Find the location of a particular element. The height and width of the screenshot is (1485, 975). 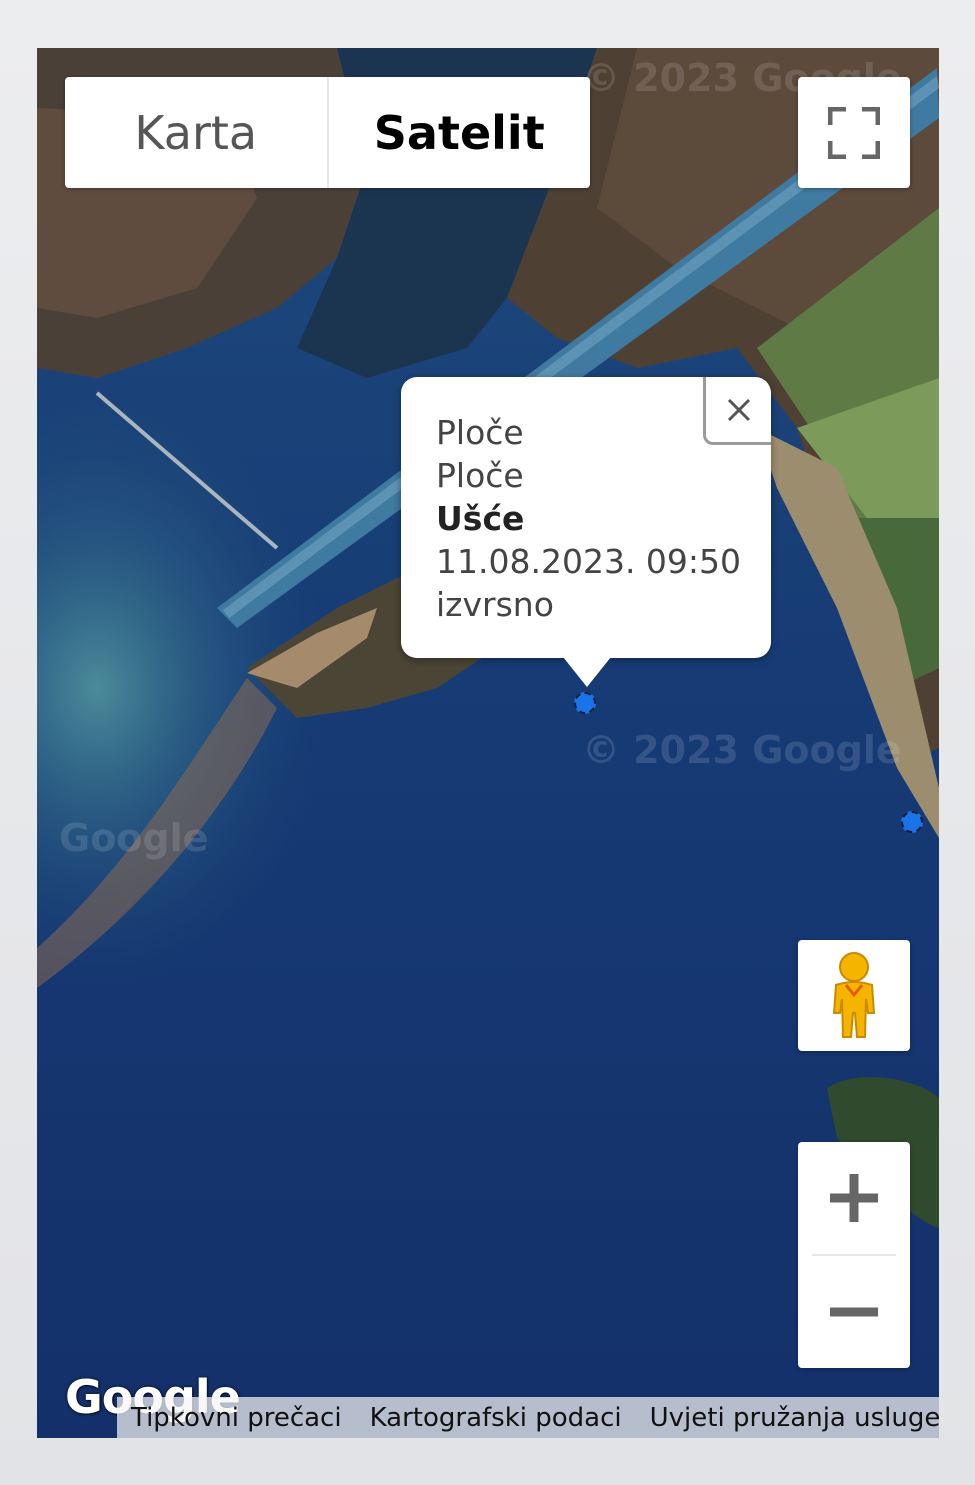

info-line-datetime: 11.08.2023. 09:50 is located at coordinates (589, 561).